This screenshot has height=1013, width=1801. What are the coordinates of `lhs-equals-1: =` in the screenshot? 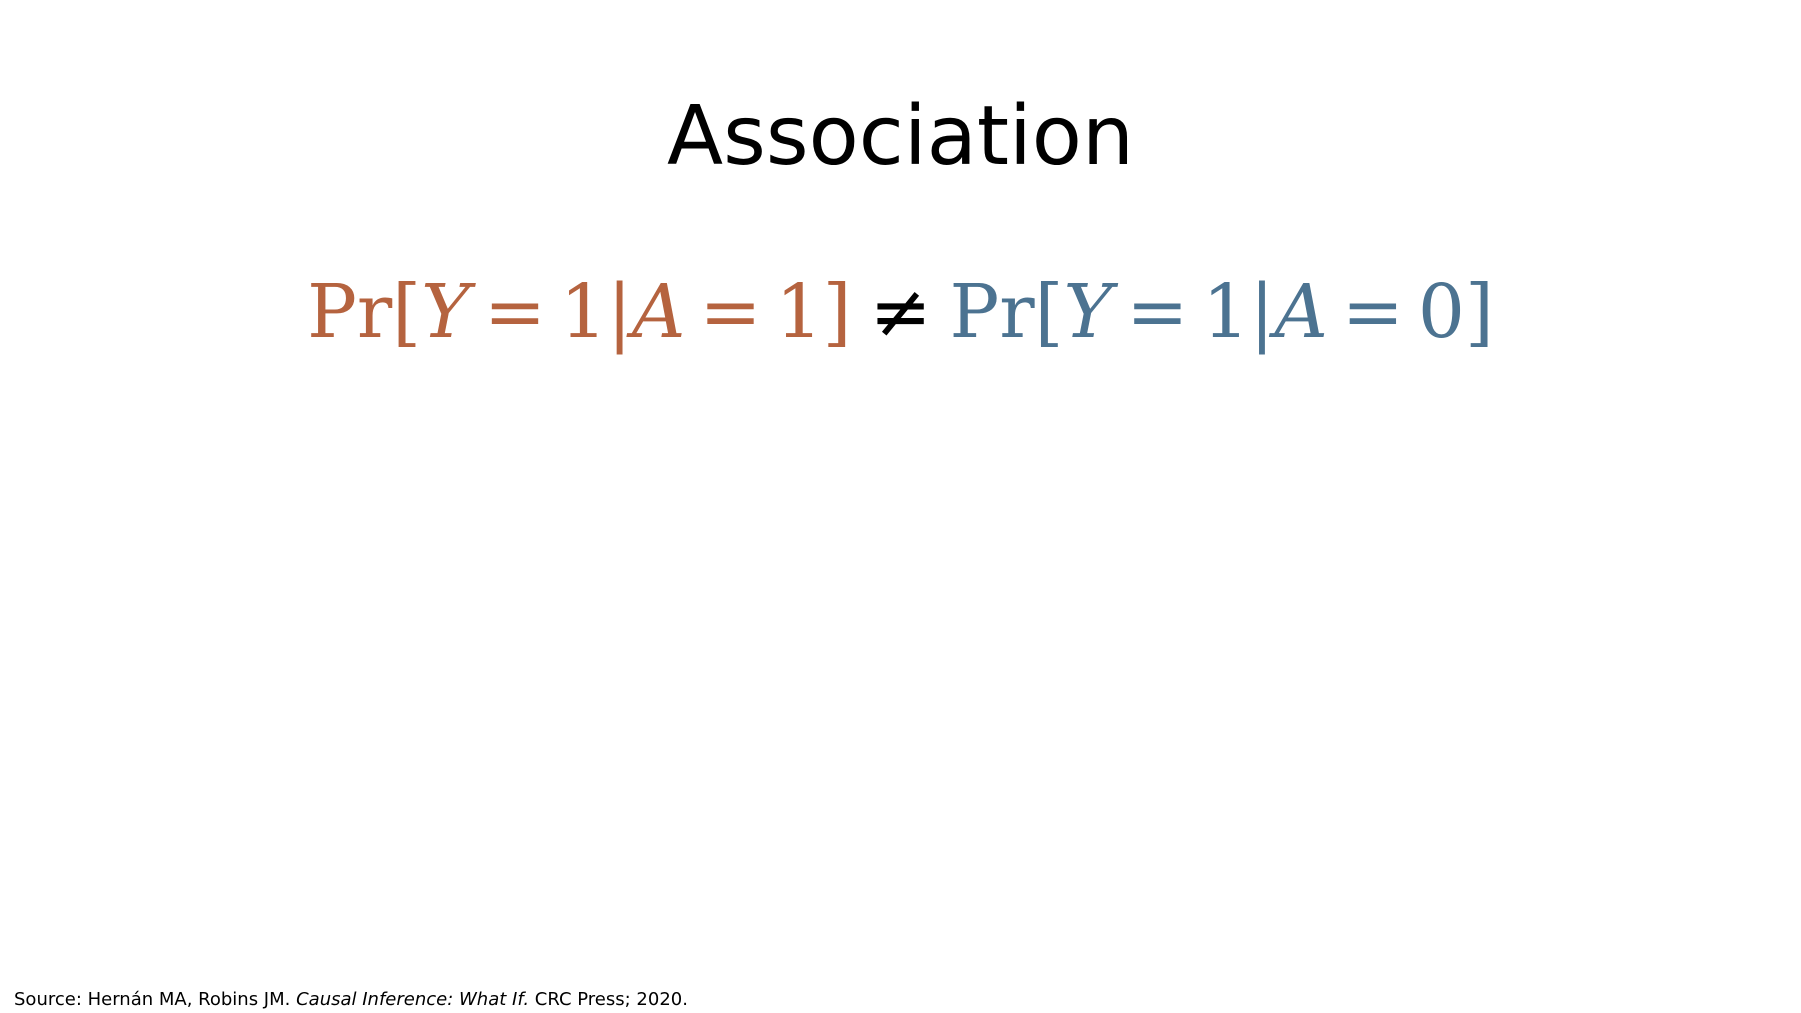 It's located at (515, 312).